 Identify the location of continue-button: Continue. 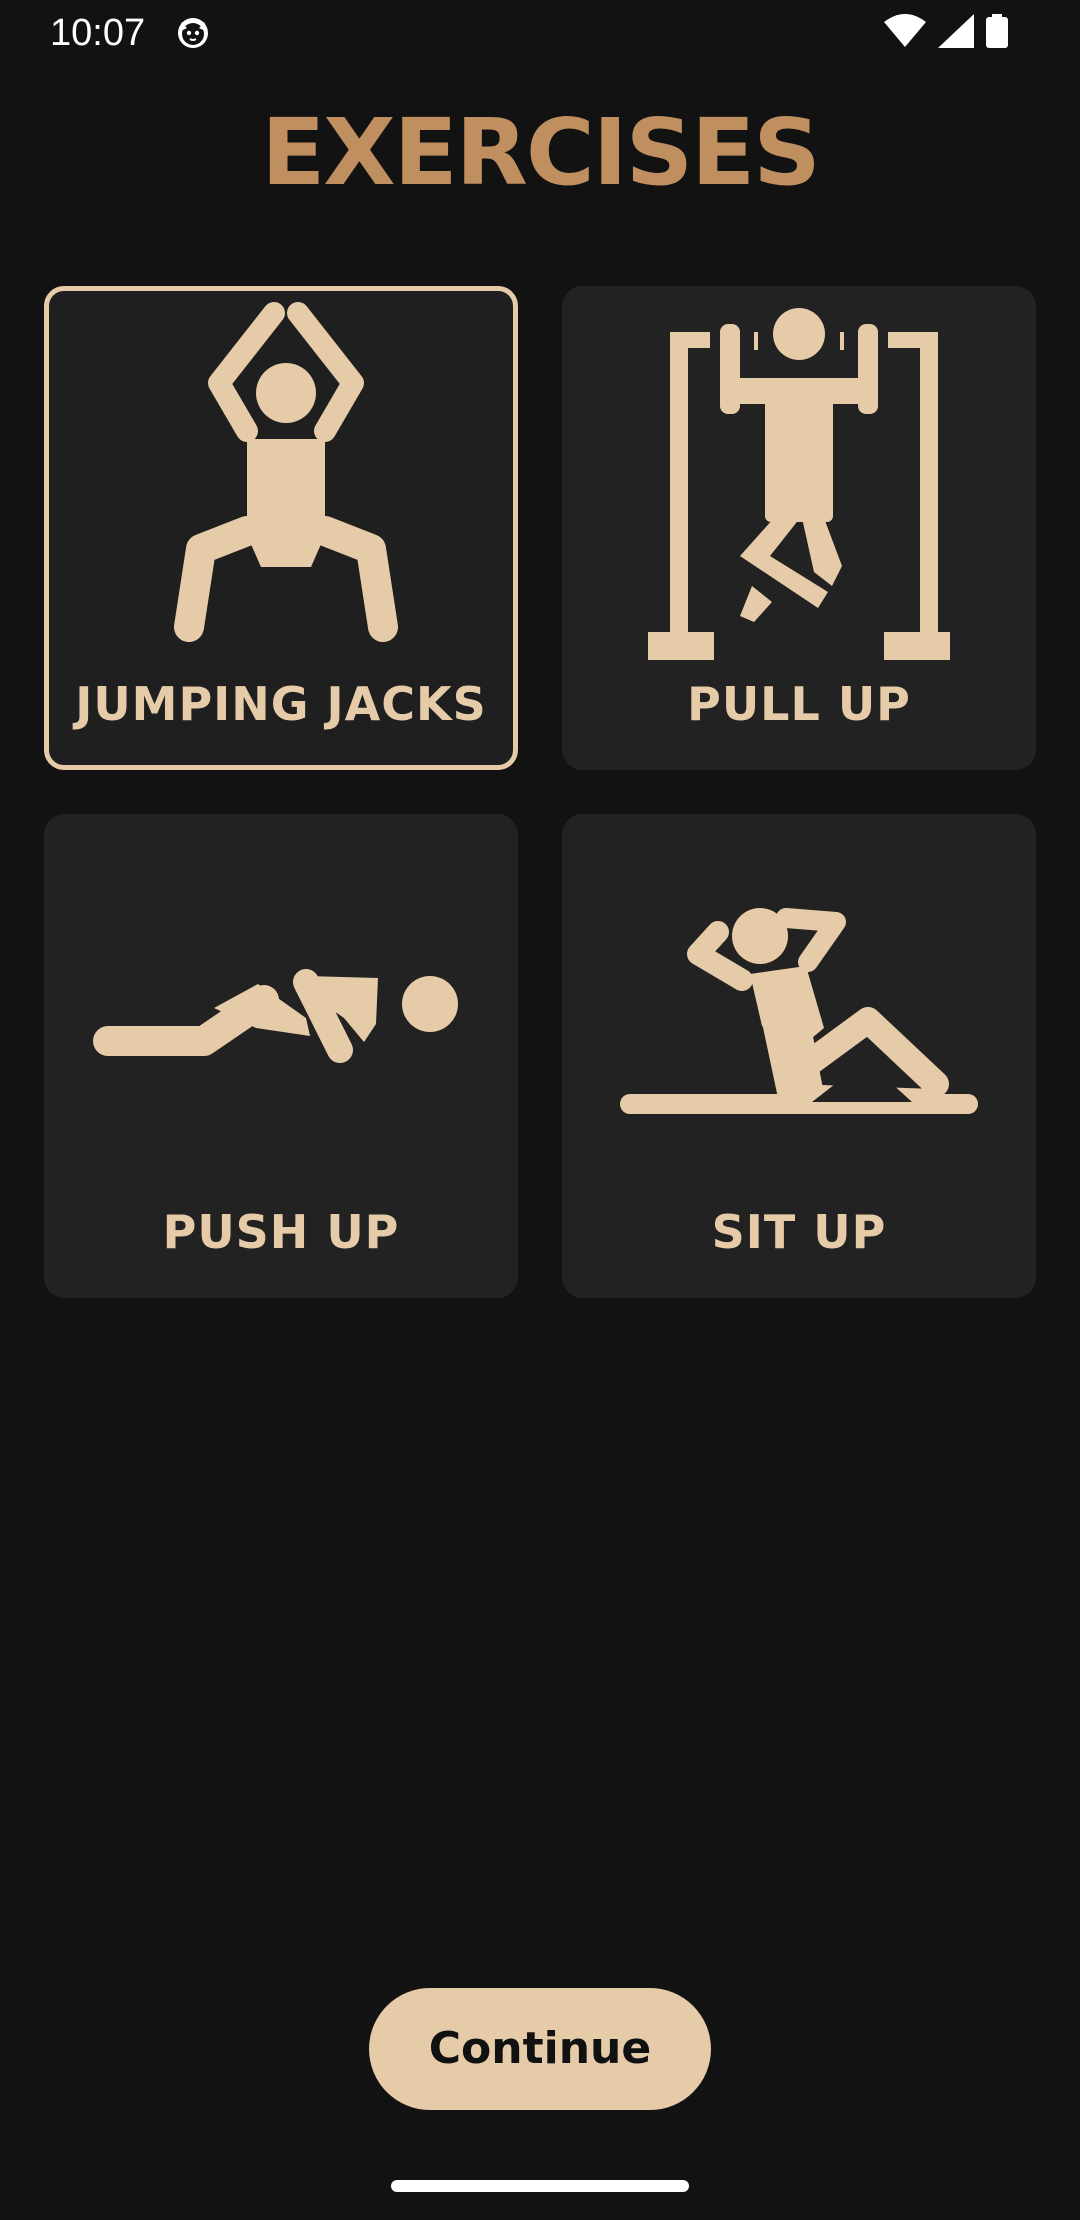
(540, 2049).